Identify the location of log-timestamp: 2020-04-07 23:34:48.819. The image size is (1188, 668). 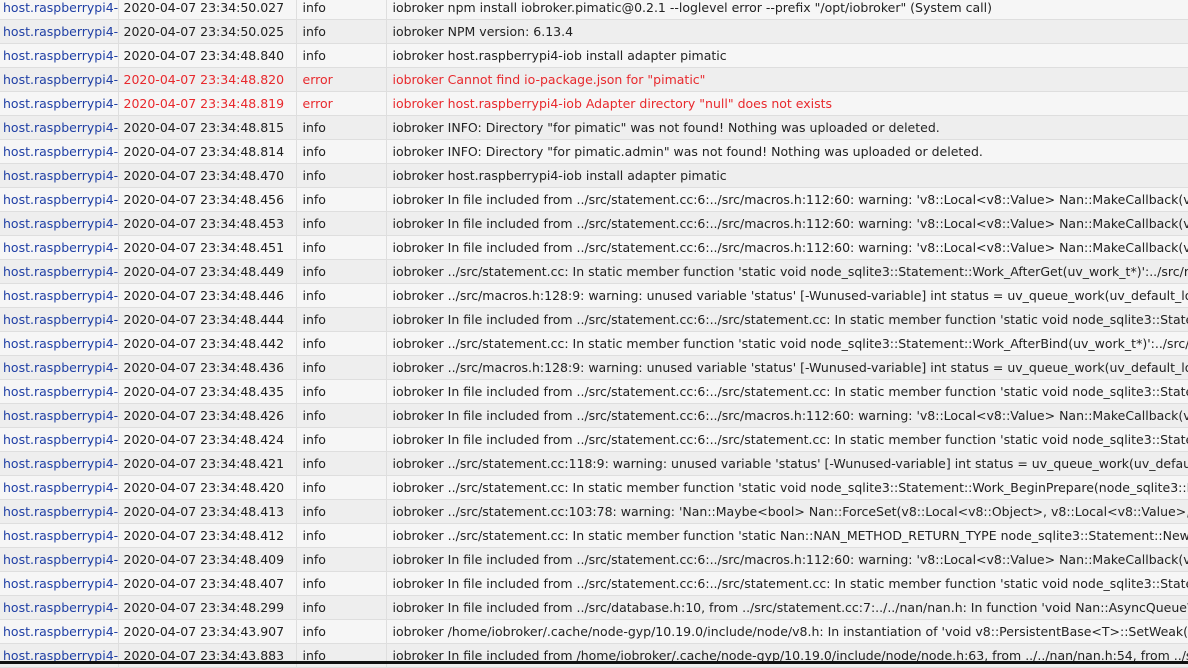
(207, 103).